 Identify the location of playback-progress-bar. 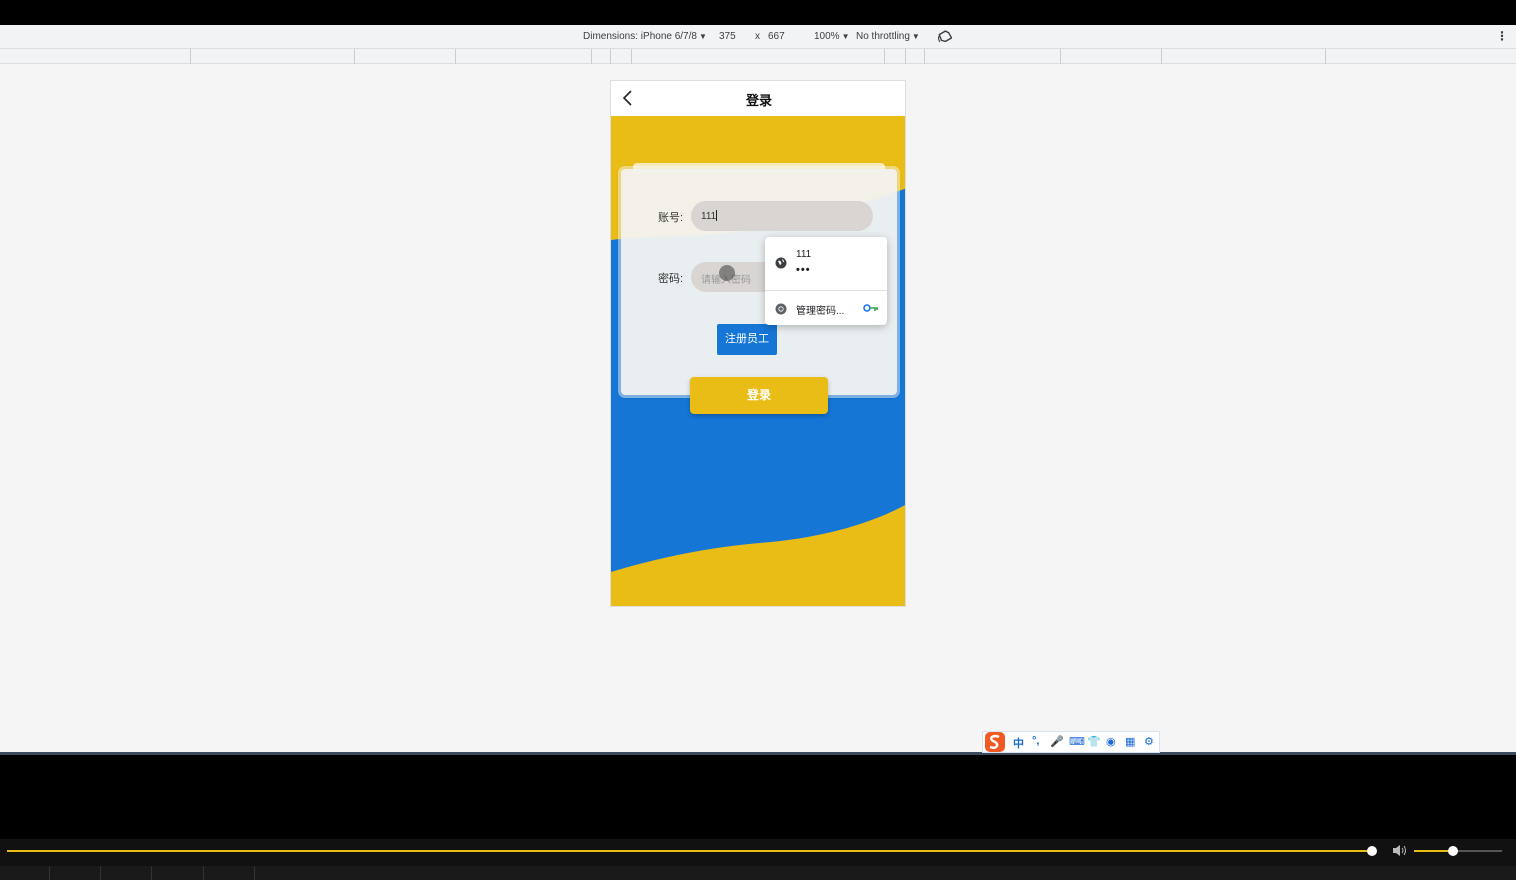
(689, 851).